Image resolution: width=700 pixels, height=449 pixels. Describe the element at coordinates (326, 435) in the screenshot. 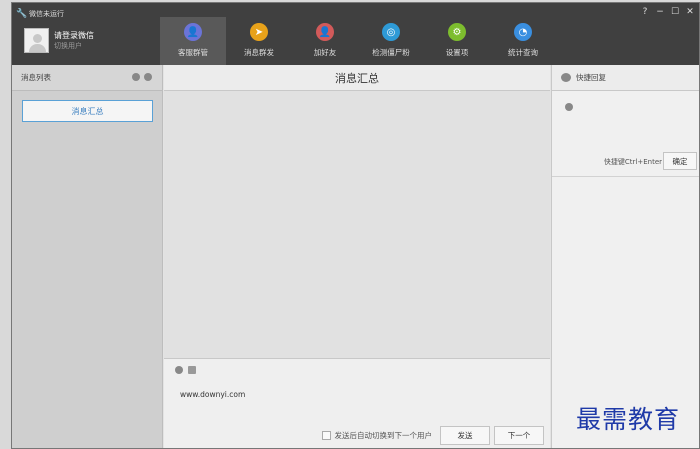

I see `auto-switch-checkbox` at that location.